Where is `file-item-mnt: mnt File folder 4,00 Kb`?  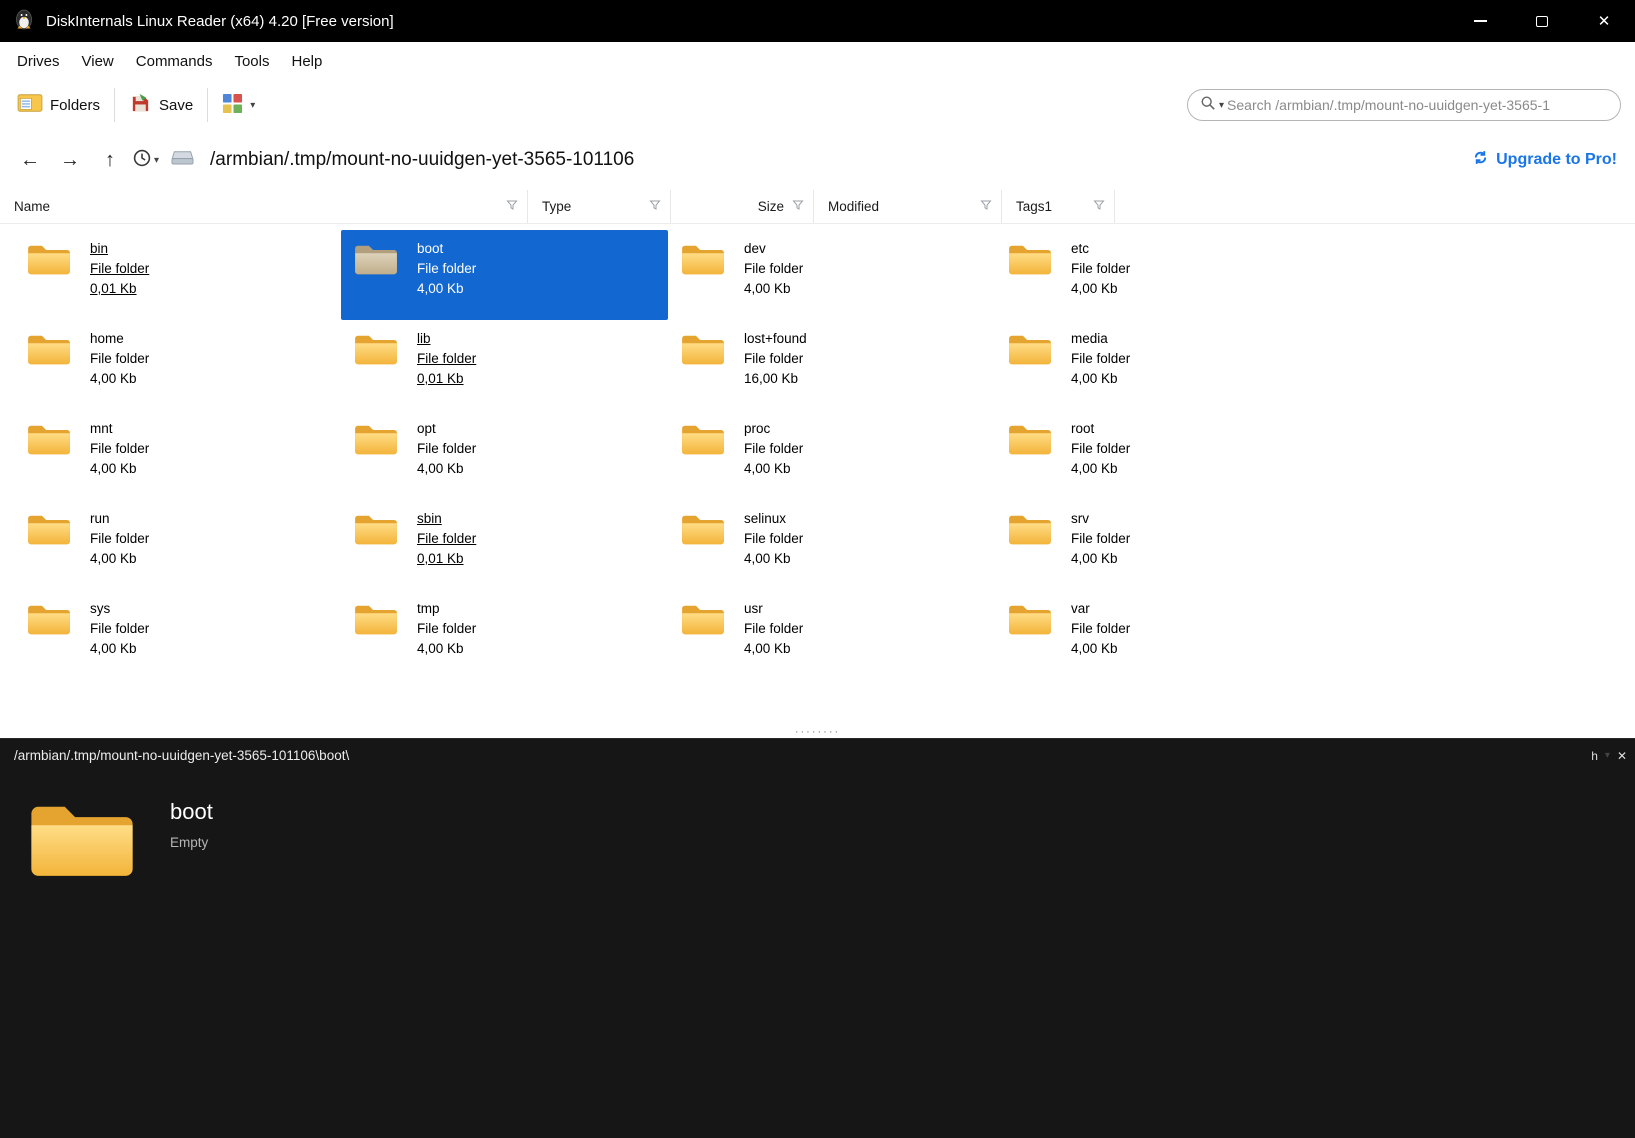
file-item-mnt: mnt File folder 4,00 Kb is located at coordinates (177, 455).